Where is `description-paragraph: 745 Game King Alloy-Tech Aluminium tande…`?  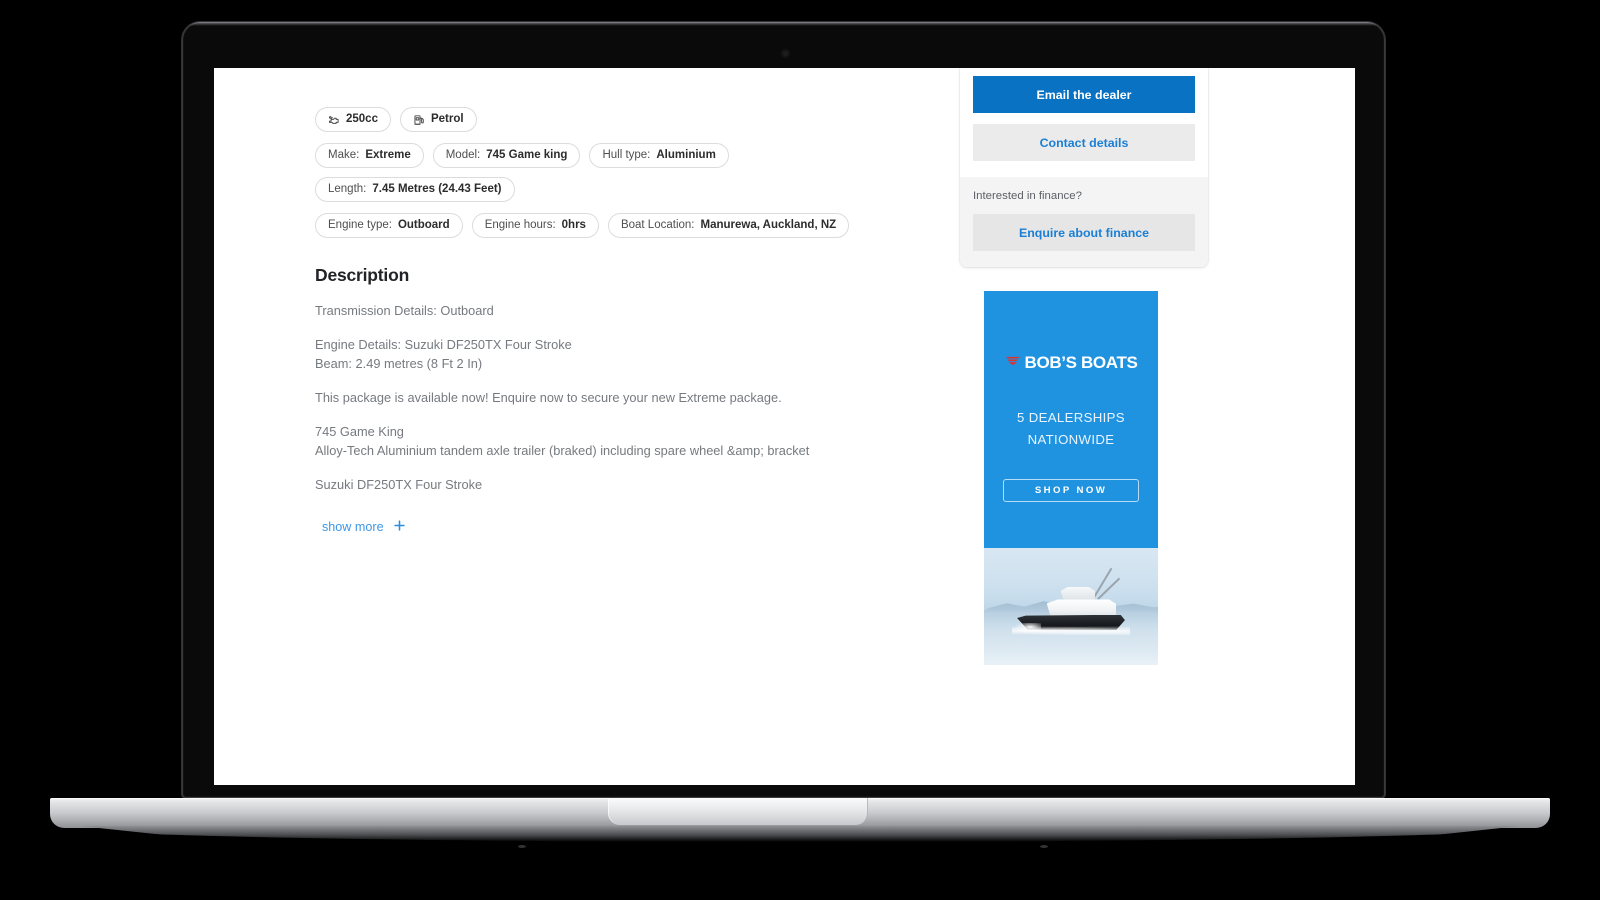
description-paragraph: 745 Game King Alloy-Tech Aluminium tande… is located at coordinates (562, 441).